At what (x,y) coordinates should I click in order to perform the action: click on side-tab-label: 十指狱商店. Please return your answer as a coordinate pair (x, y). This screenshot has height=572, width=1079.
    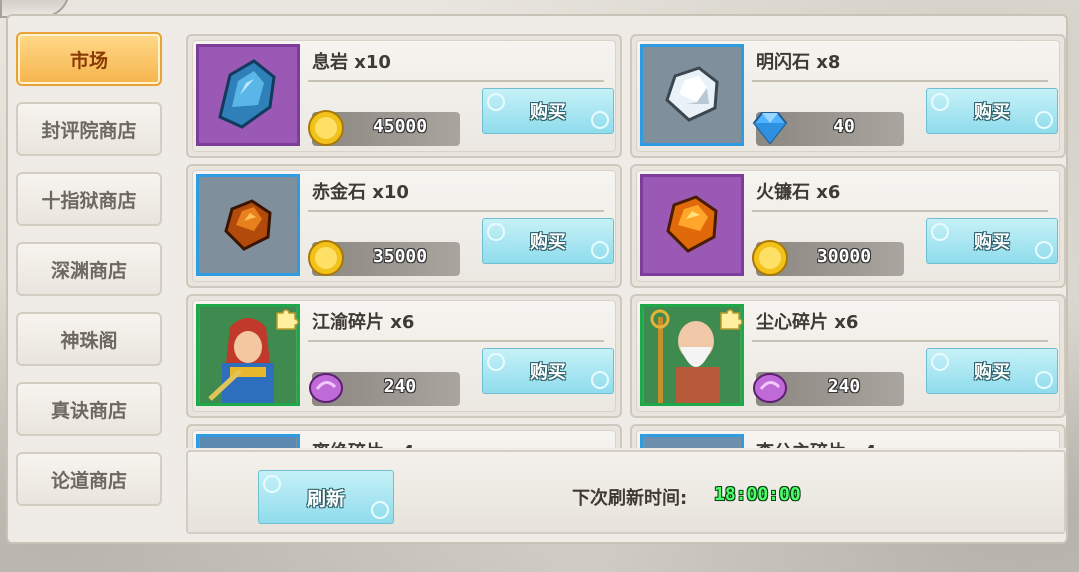
    Looking at the image, I should click on (89, 200).